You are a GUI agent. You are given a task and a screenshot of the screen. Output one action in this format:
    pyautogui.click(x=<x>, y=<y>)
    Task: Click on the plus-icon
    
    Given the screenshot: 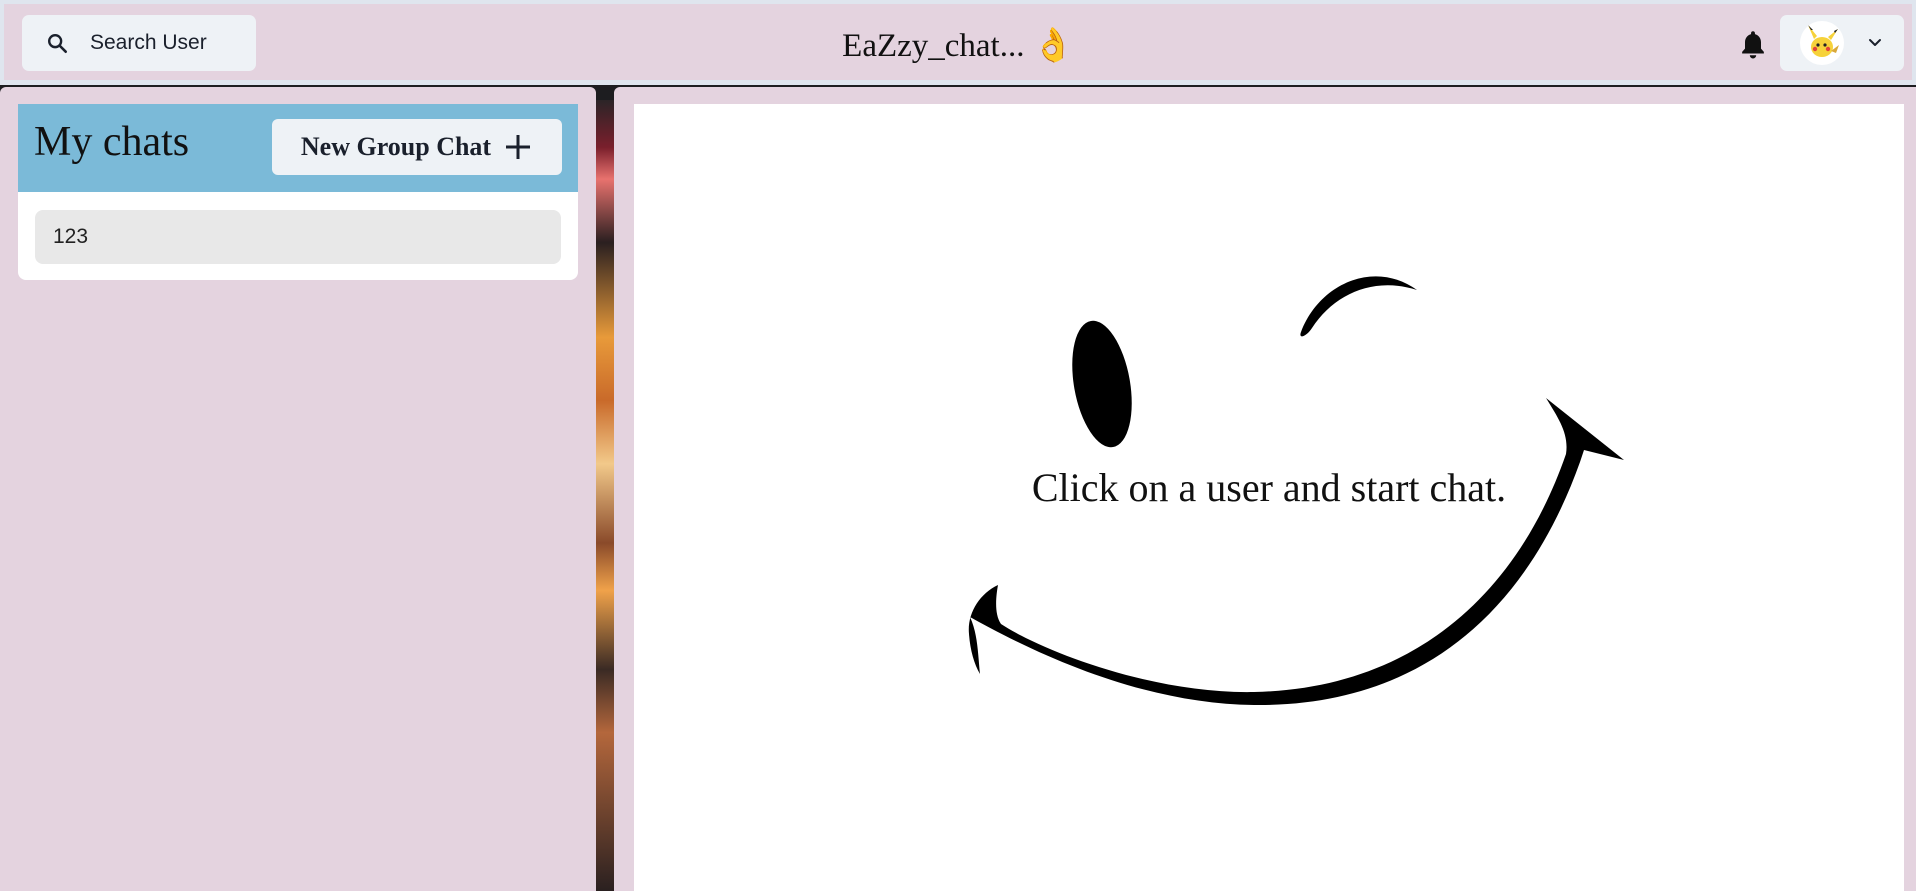 What is the action you would take?
    pyautogui.click(x=518, y=147)
    